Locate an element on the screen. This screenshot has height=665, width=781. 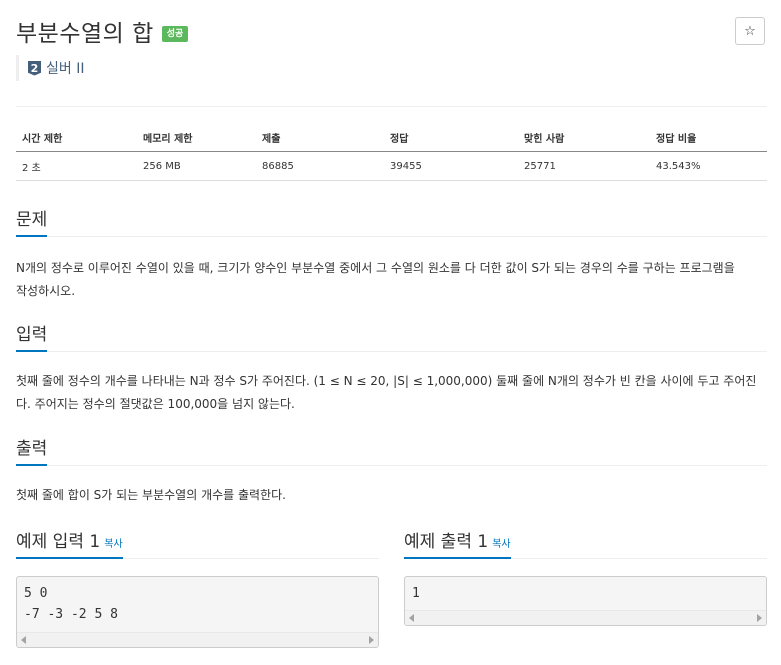
example-input-title: 예제 입력 1 is located at coordinates (58, 542).